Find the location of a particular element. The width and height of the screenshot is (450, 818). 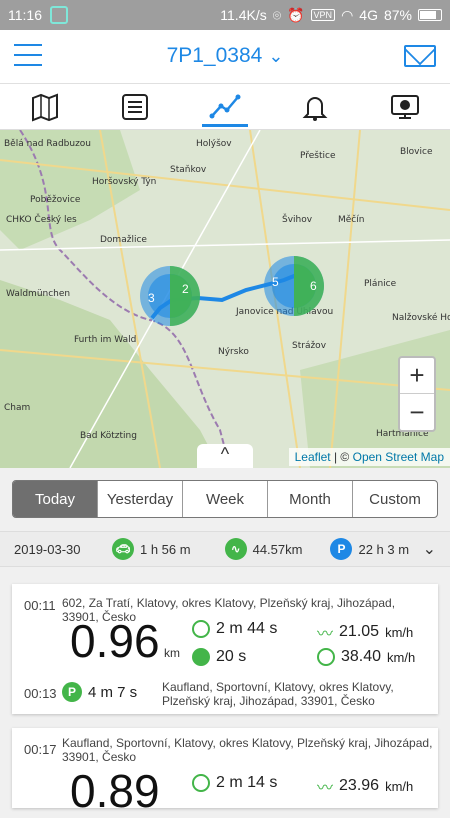

period-month: Month is located at coordinates (310, 499).